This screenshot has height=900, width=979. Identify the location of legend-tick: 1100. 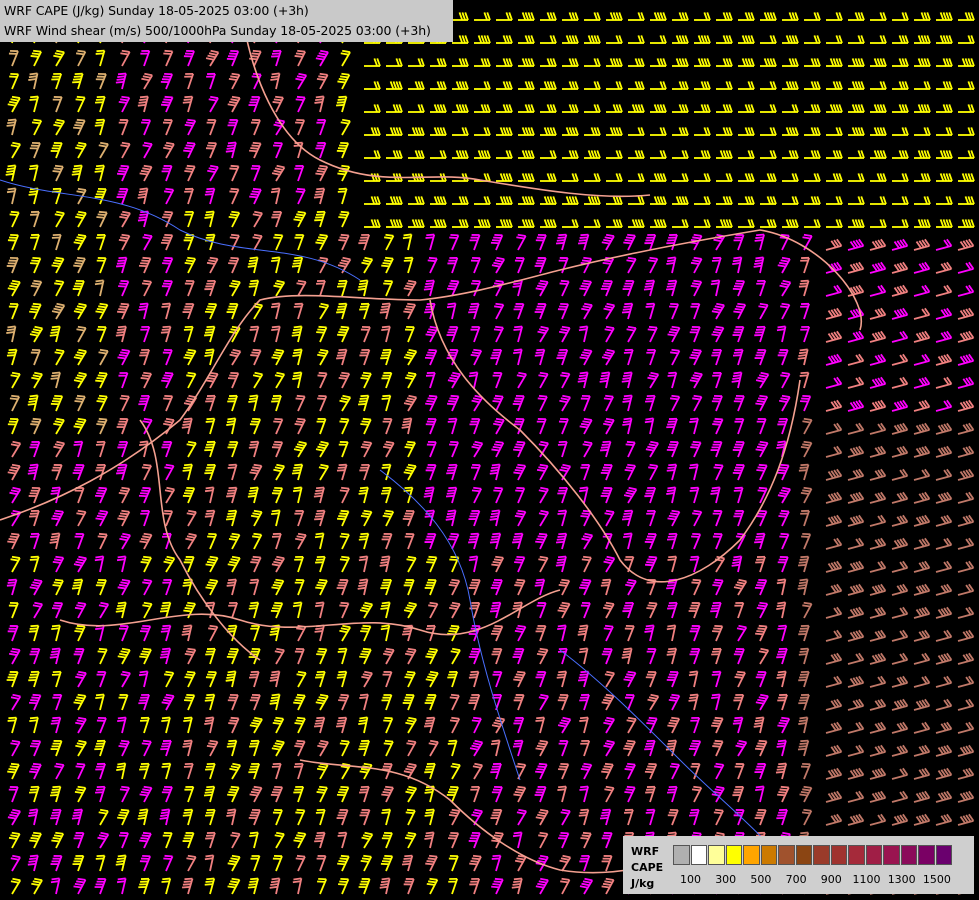
(866, 879).